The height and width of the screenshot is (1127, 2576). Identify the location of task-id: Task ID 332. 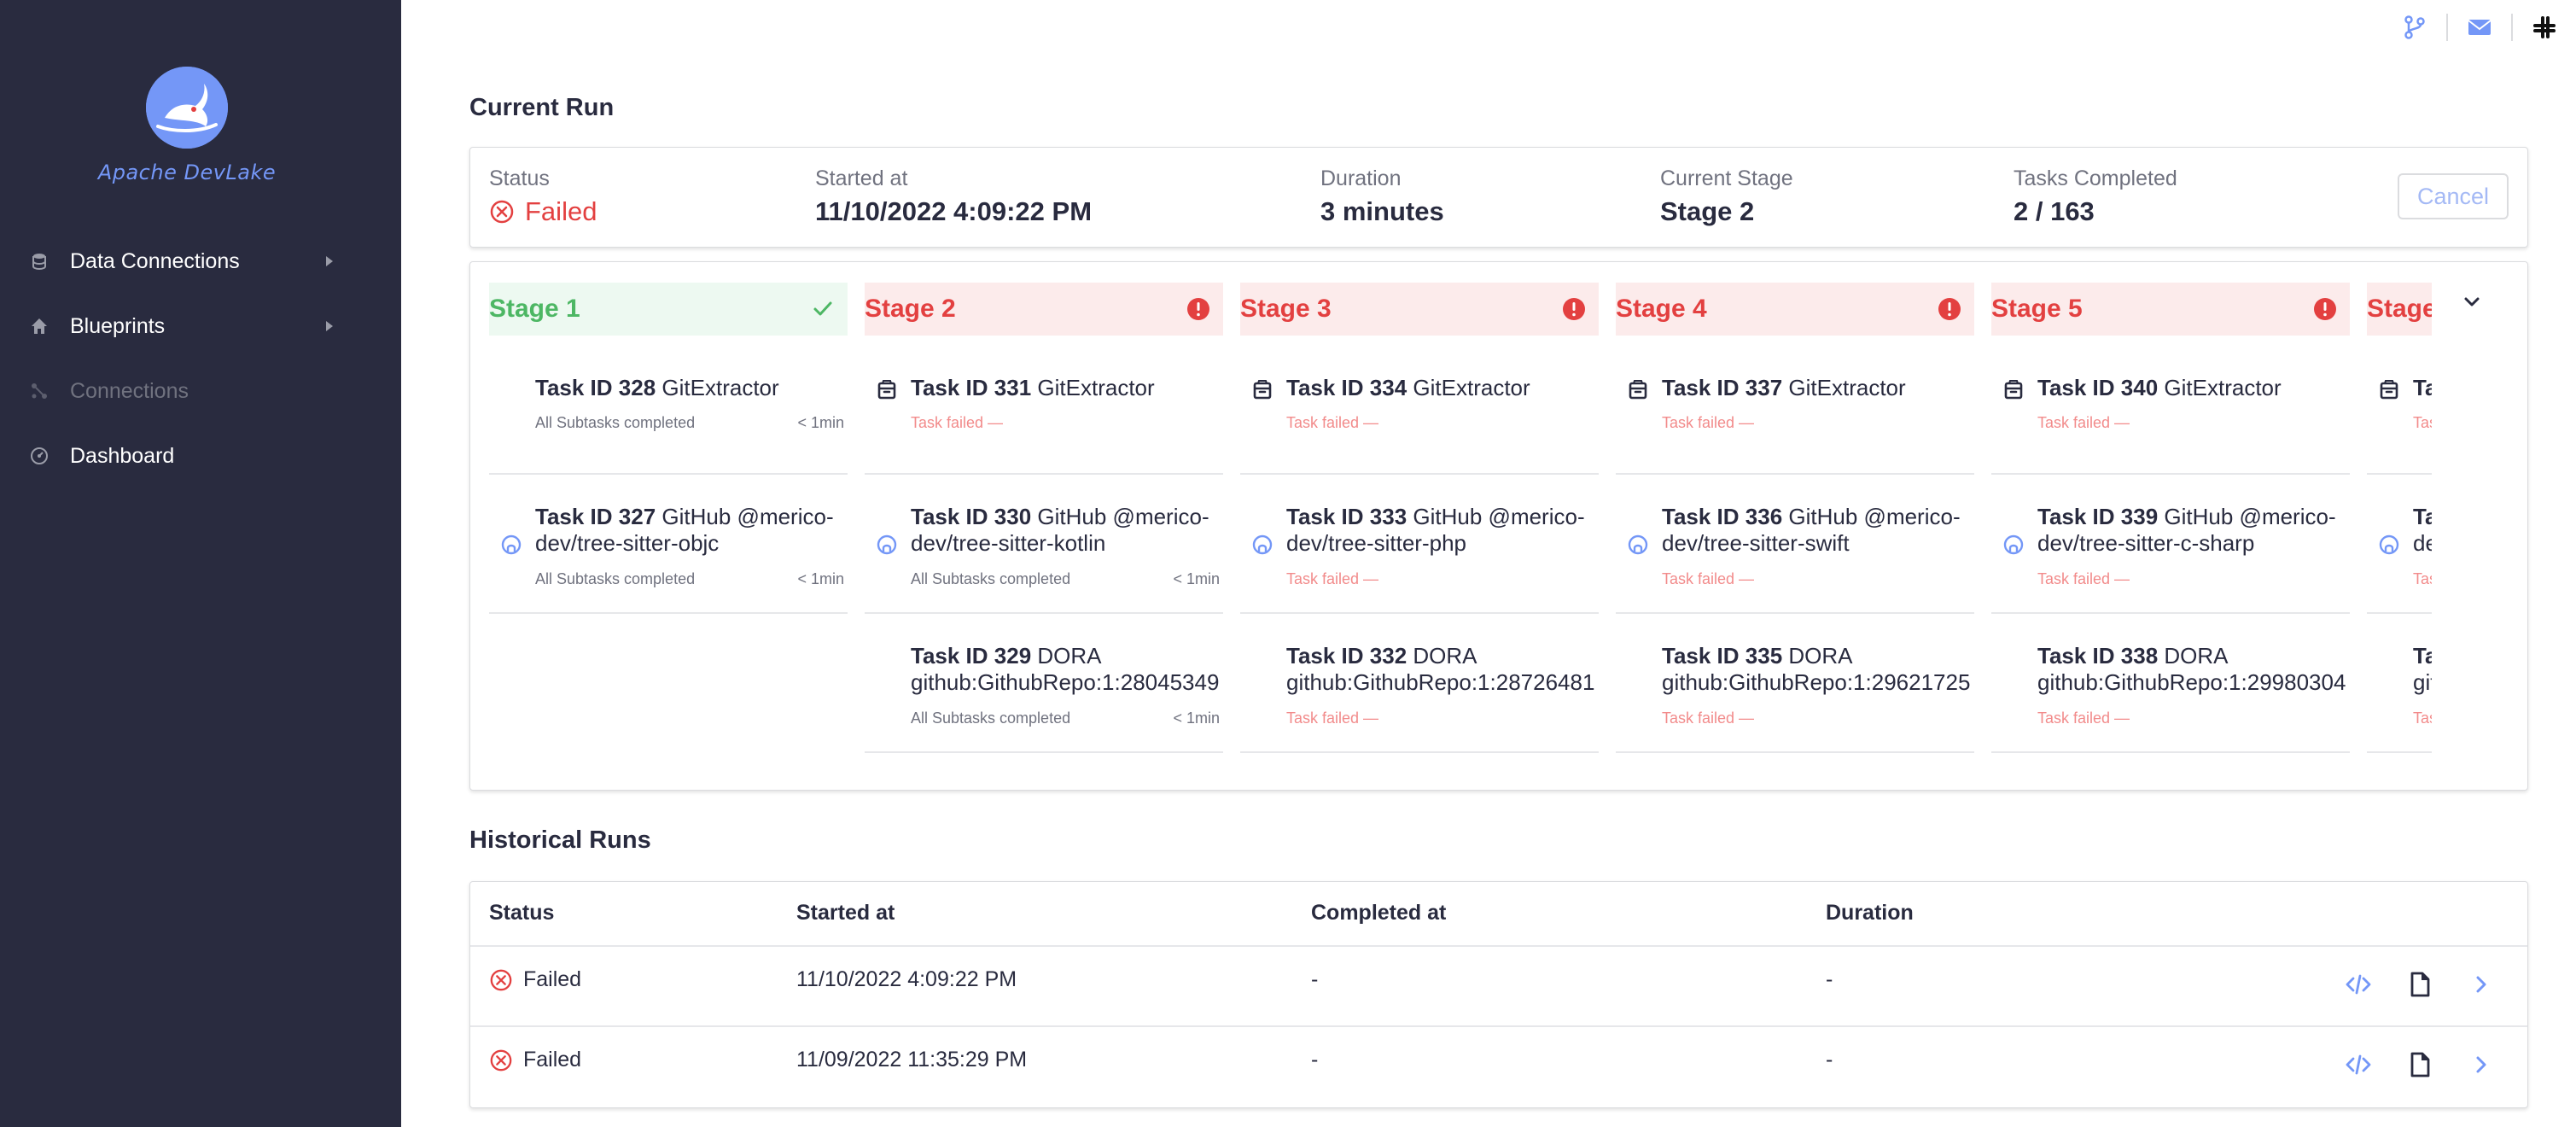
(1346, 656).